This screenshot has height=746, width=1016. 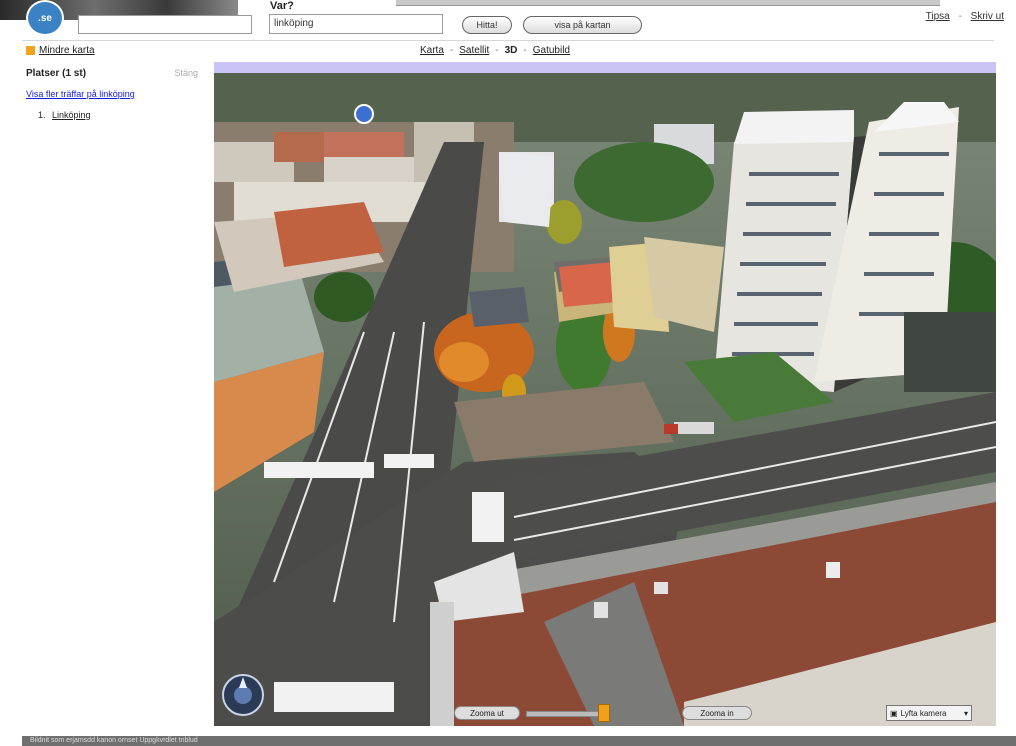 What do you see at coordinates (165, 24) in the screenshot?
I see `what-search-input` at bounding box center [165, 24].